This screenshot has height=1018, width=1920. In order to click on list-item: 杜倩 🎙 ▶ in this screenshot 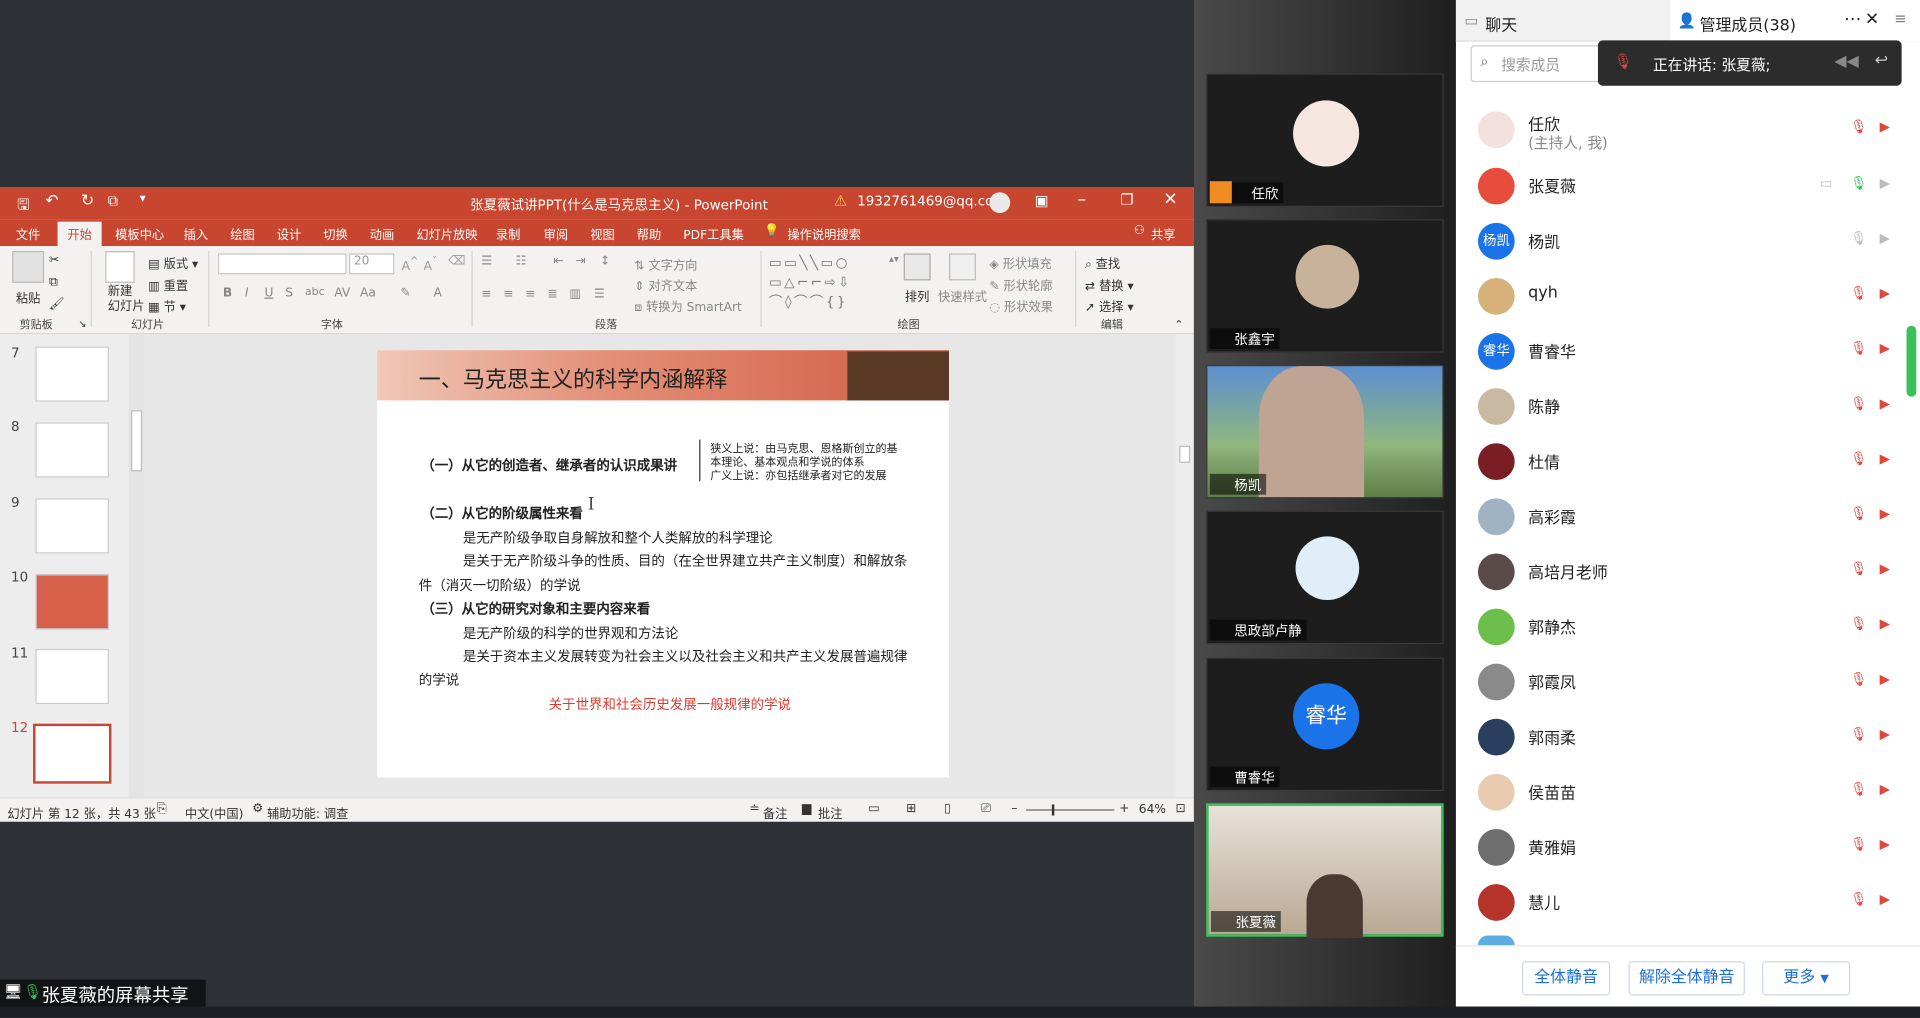, I will do `click(1688, 460)`.